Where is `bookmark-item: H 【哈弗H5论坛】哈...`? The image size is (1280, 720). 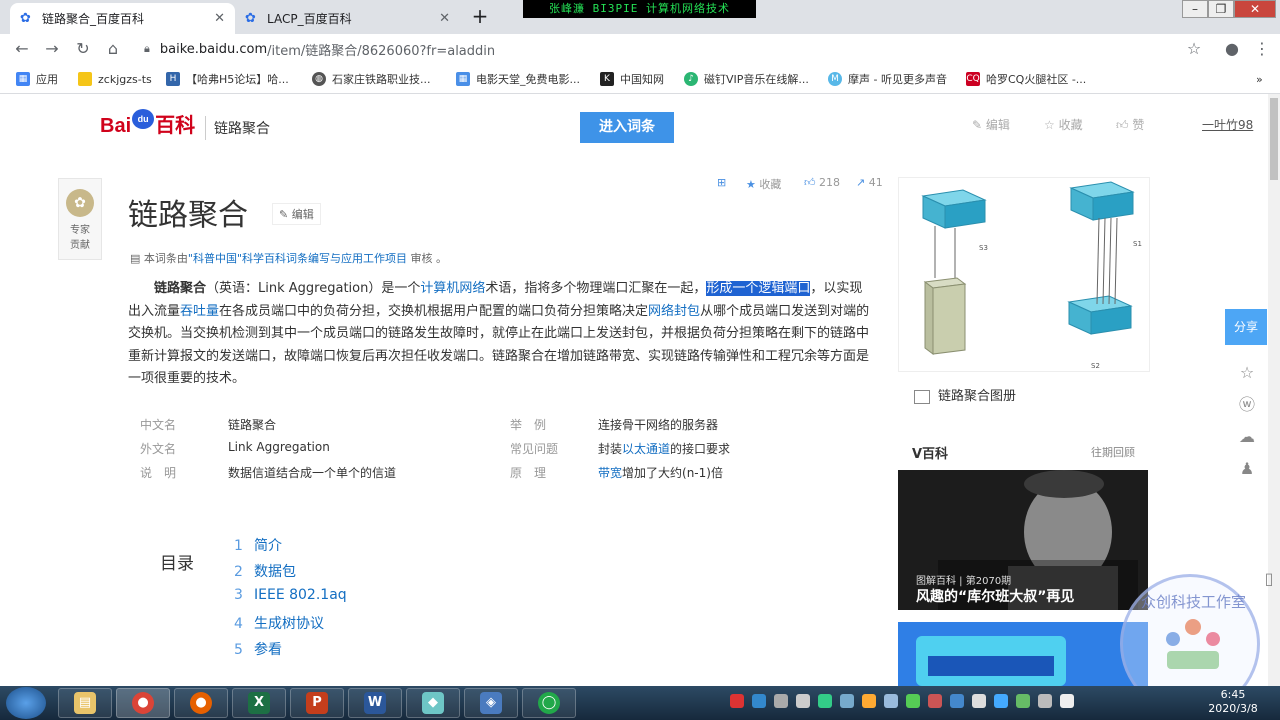
bookmark-item: H 【哈弗H5论坛】哈... is located at coordinates (227, 79).